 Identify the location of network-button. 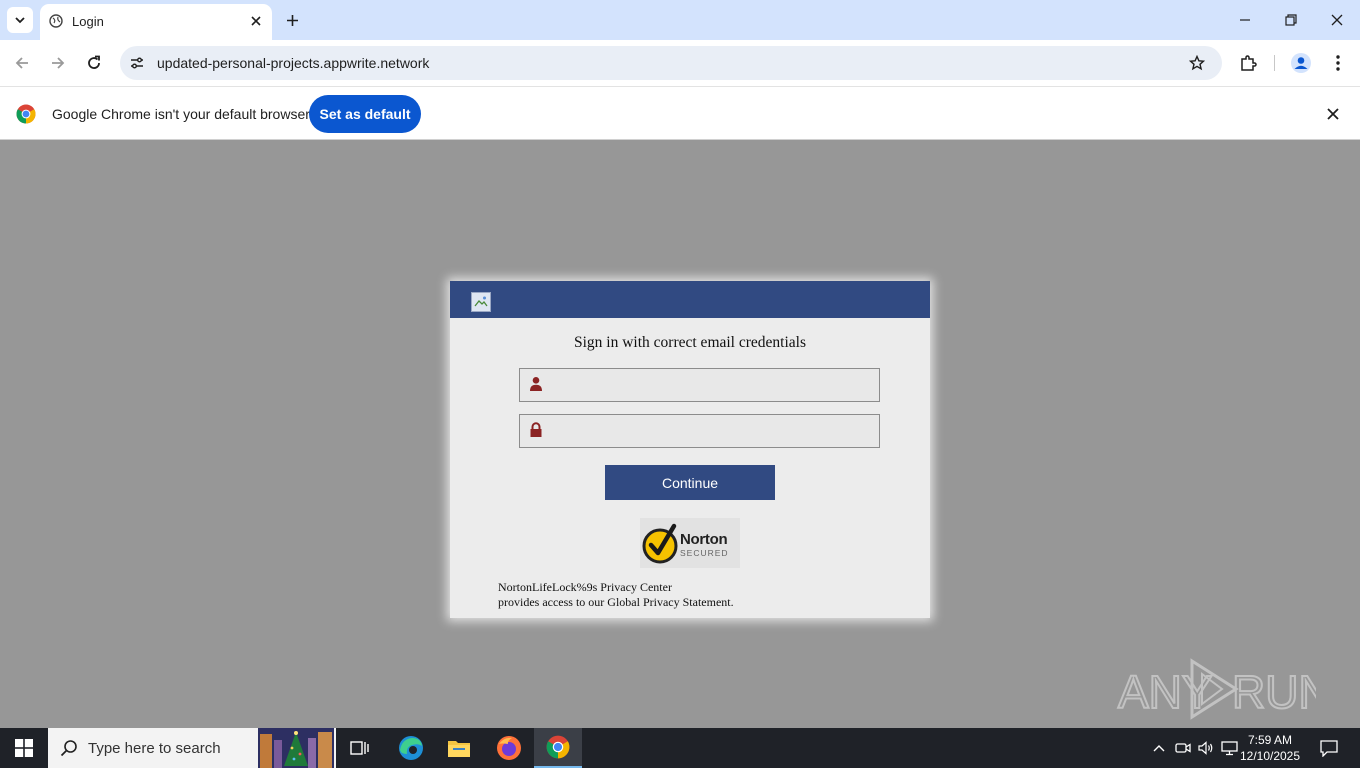
(1229, 748).